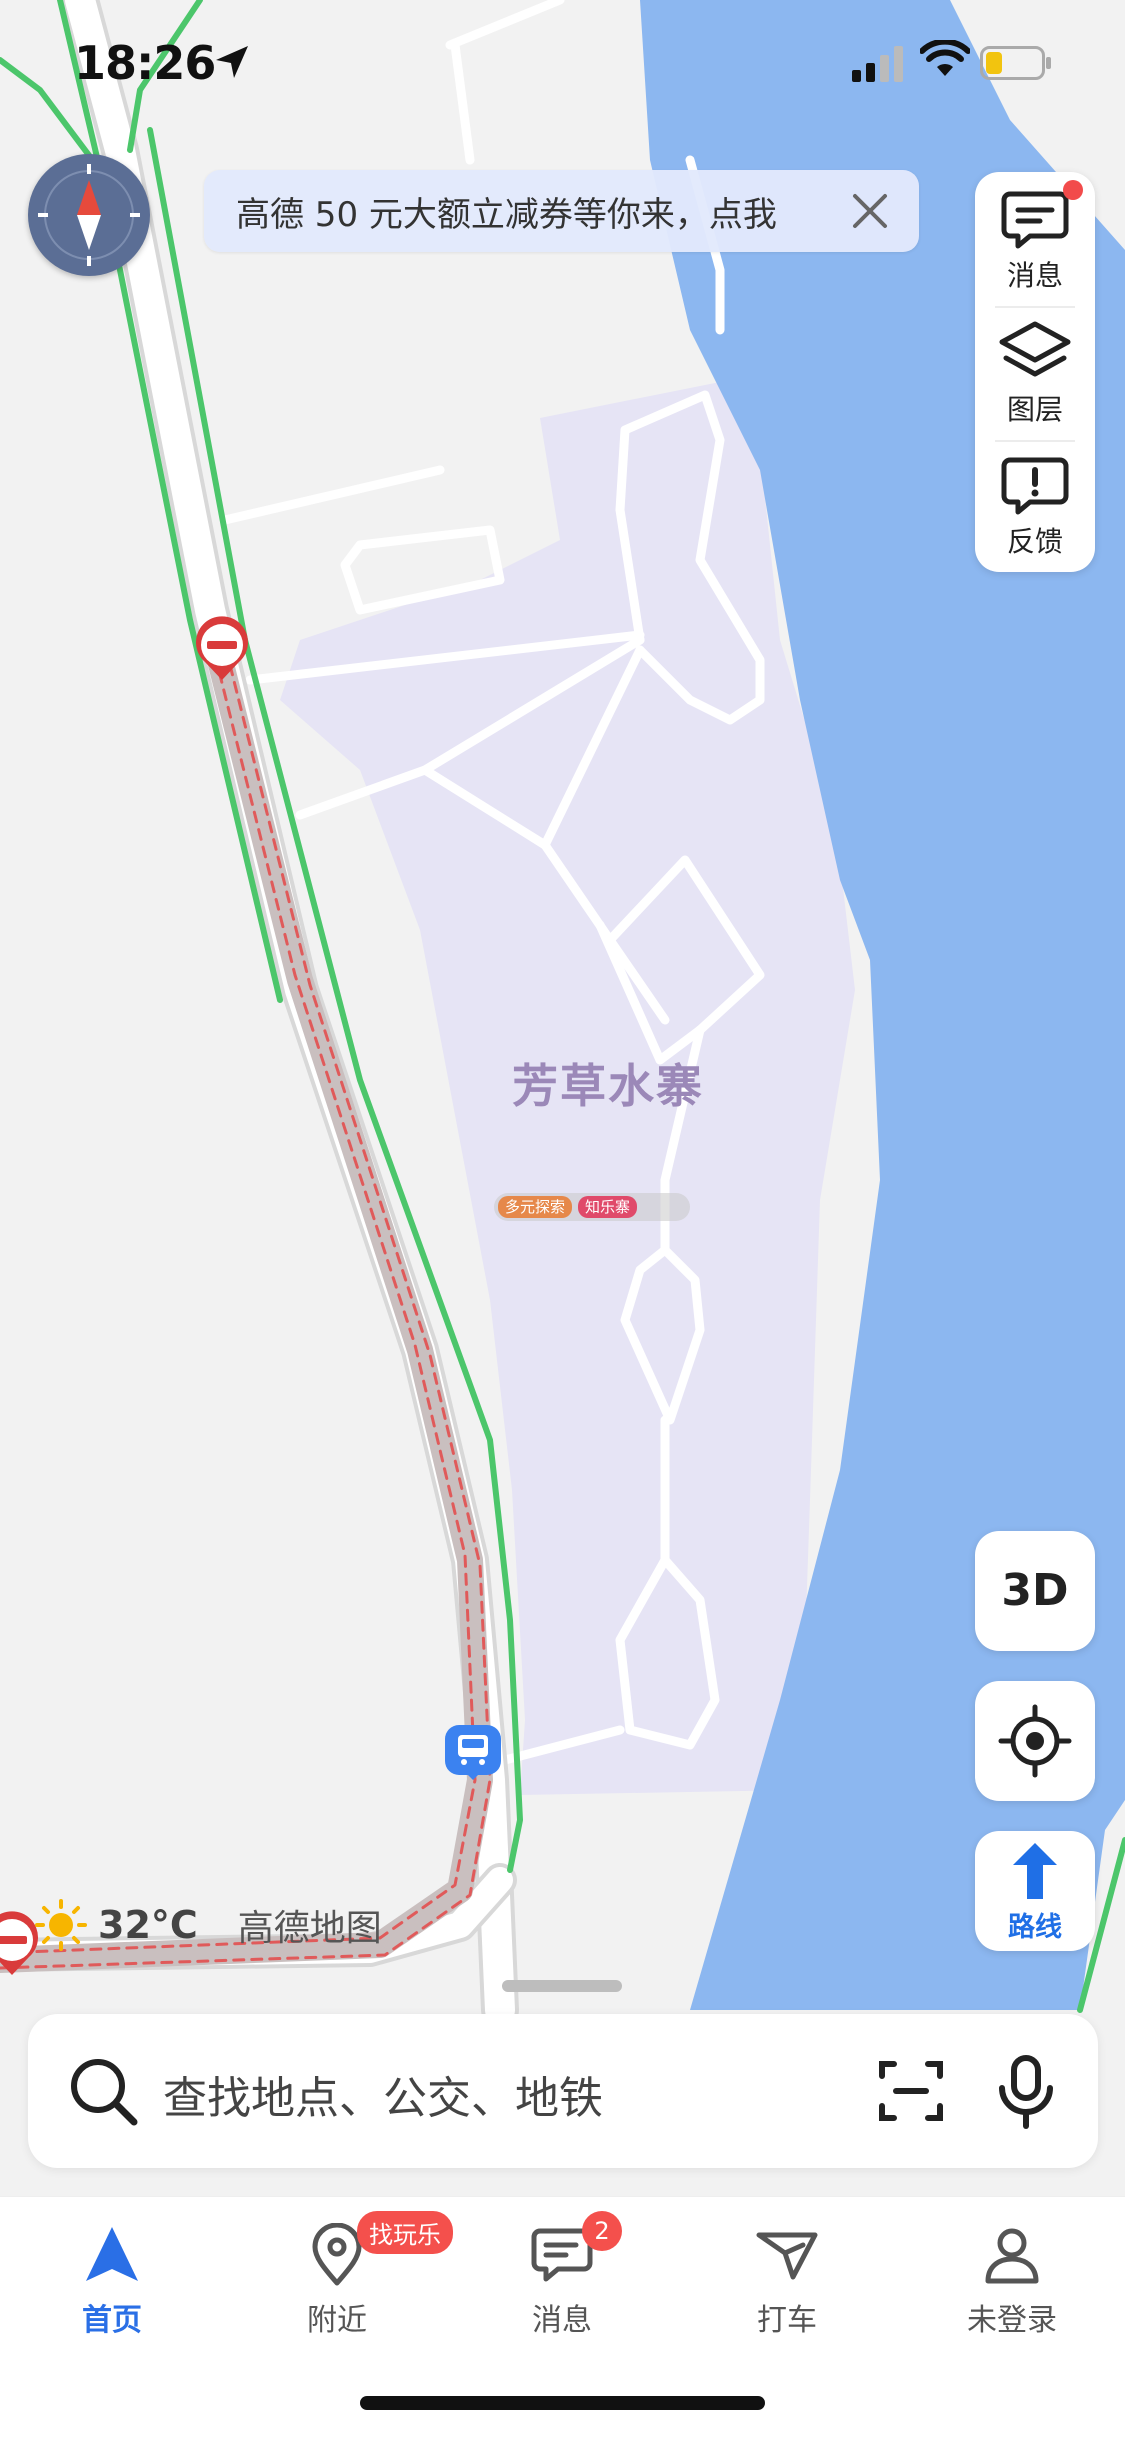 The height and width of the screenshot is (2437, 1125). Describe the element at coordinates (145, 63) in the screenshot. I see `status-time: 18:26` at that location.